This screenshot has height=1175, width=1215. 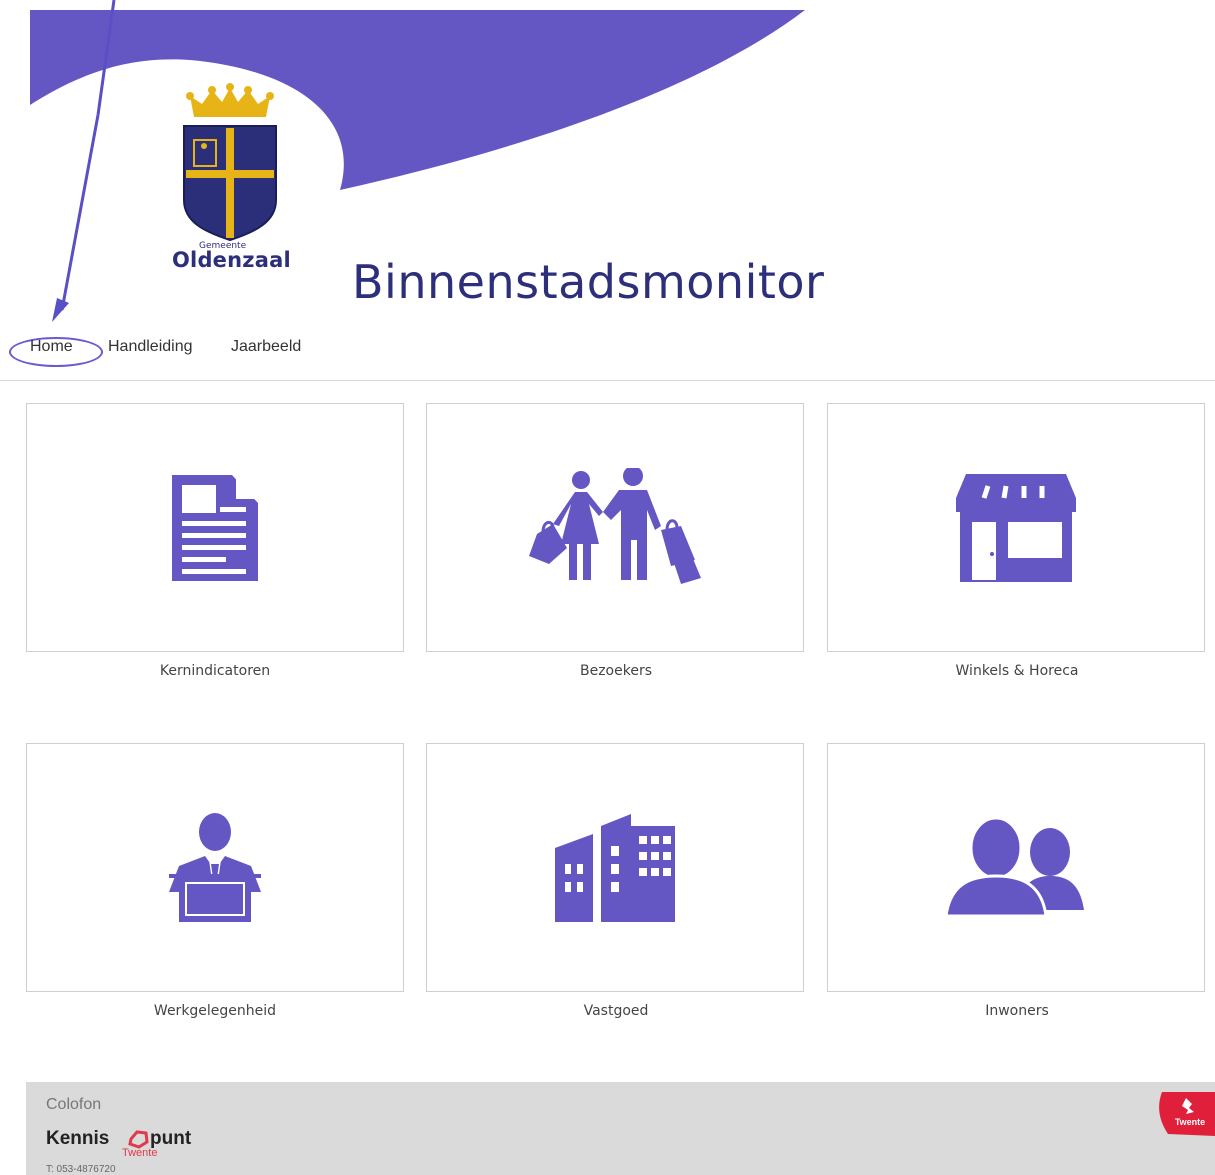 I want to click on tile-vastgoed, so click(x=615, y=867).